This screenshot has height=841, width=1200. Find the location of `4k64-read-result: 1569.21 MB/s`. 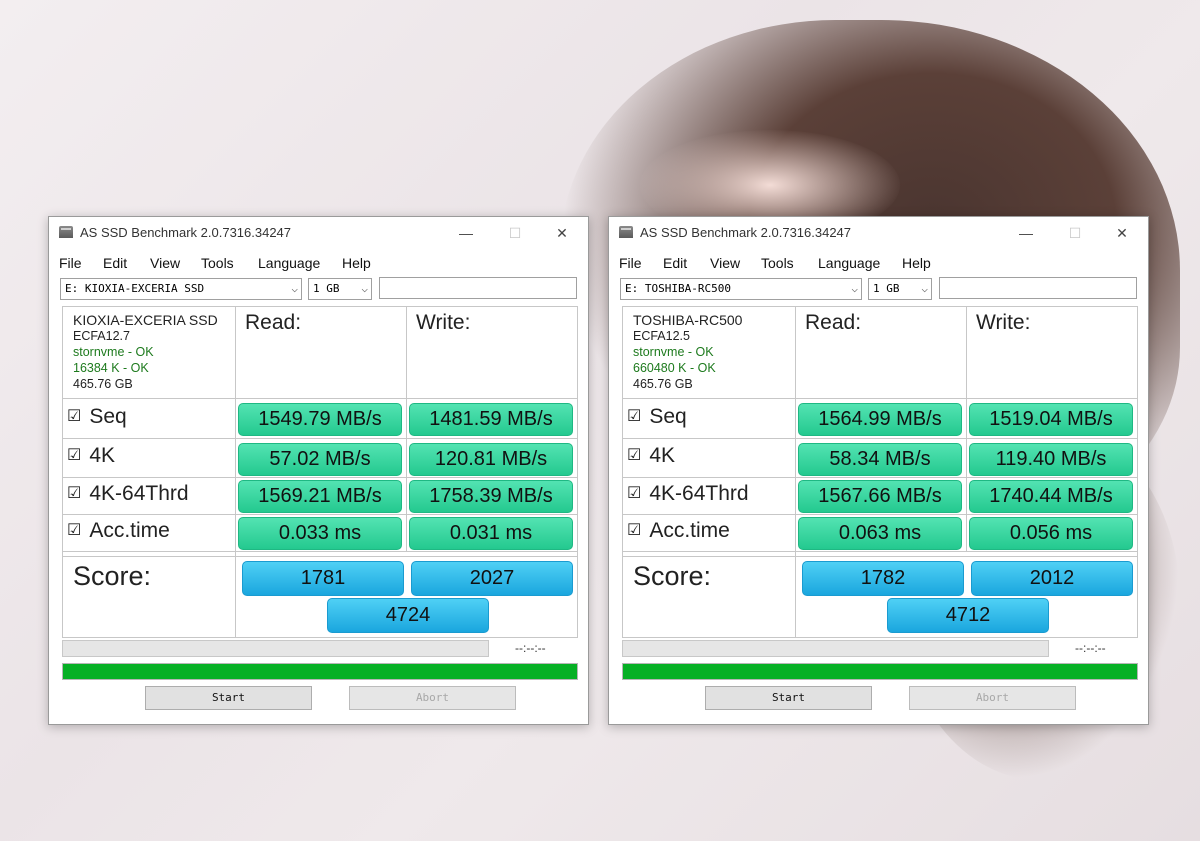

4k64-read-result: 1569.21 MB/s is located at coordinates (320, 496).